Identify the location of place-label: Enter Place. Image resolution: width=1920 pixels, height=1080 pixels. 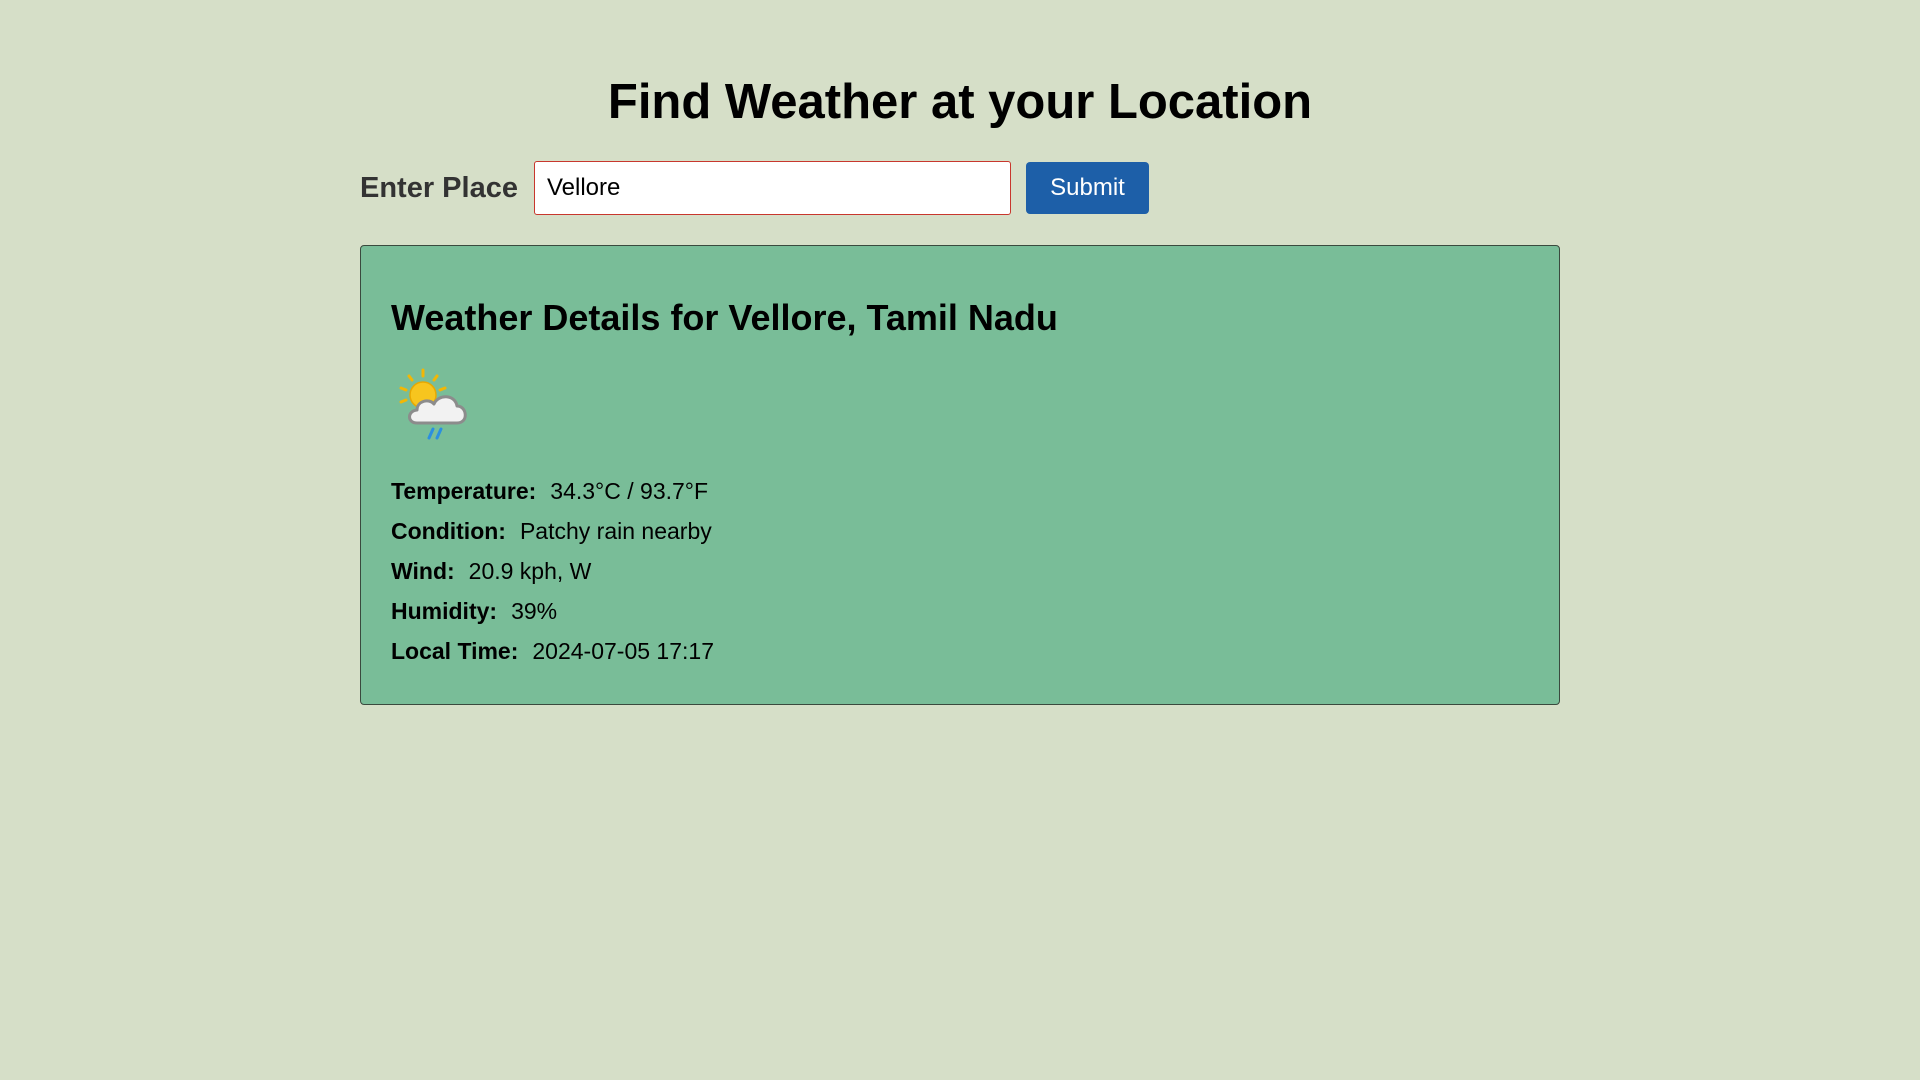
(439, 188).